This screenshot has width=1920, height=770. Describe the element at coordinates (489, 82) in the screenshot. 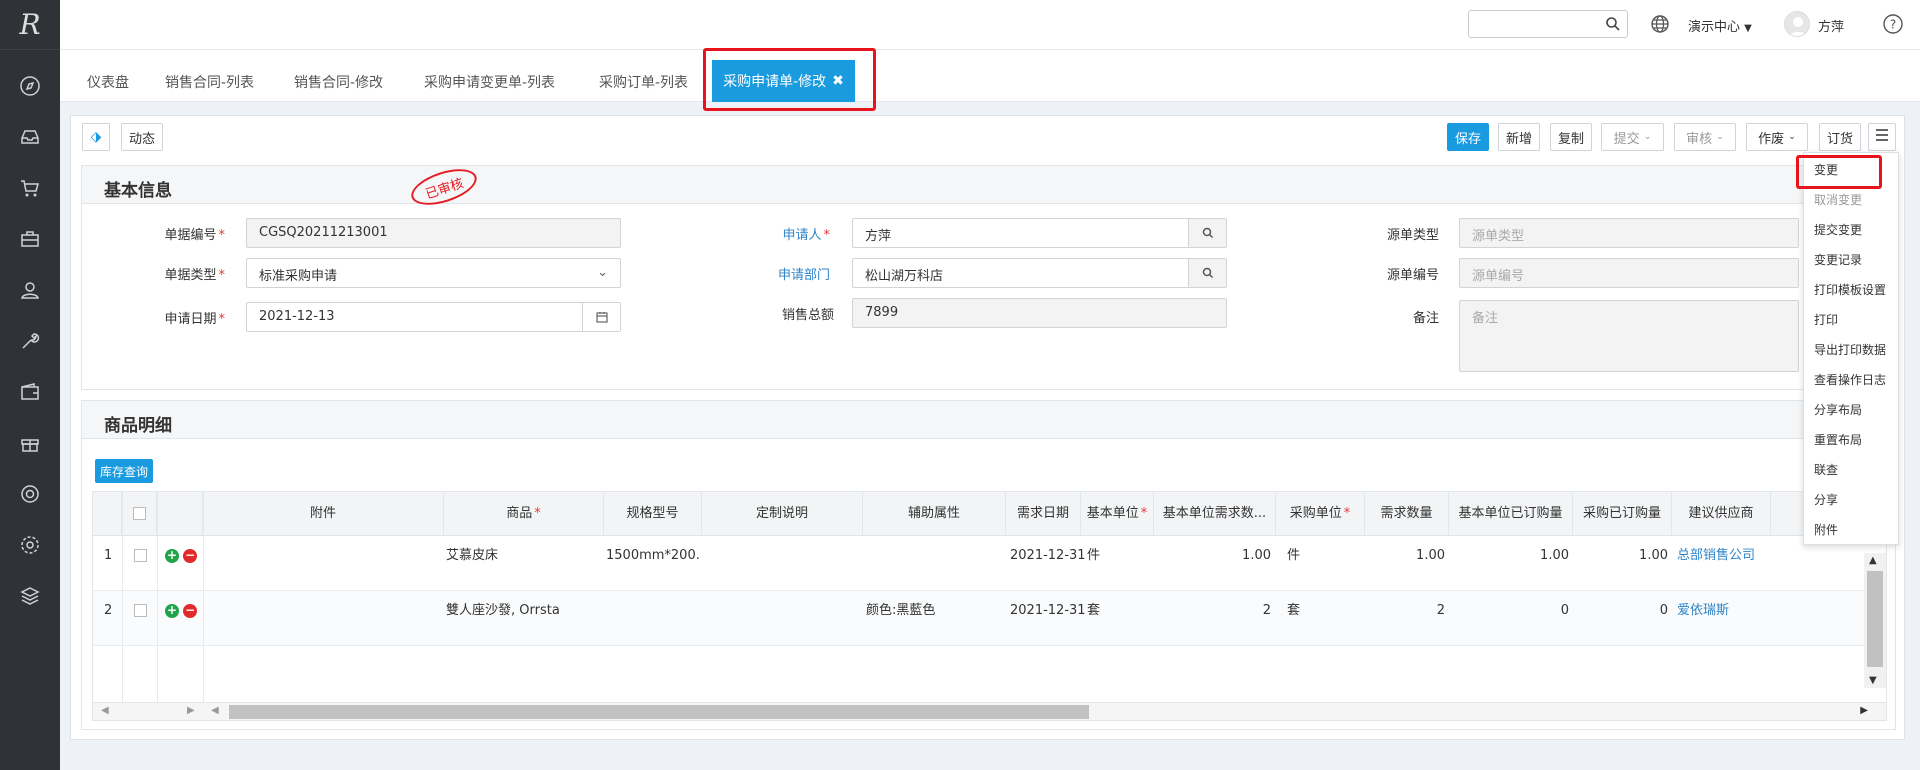

I see `tab-purchase-request-change-list: 采购申请变更单-列表` at that location.